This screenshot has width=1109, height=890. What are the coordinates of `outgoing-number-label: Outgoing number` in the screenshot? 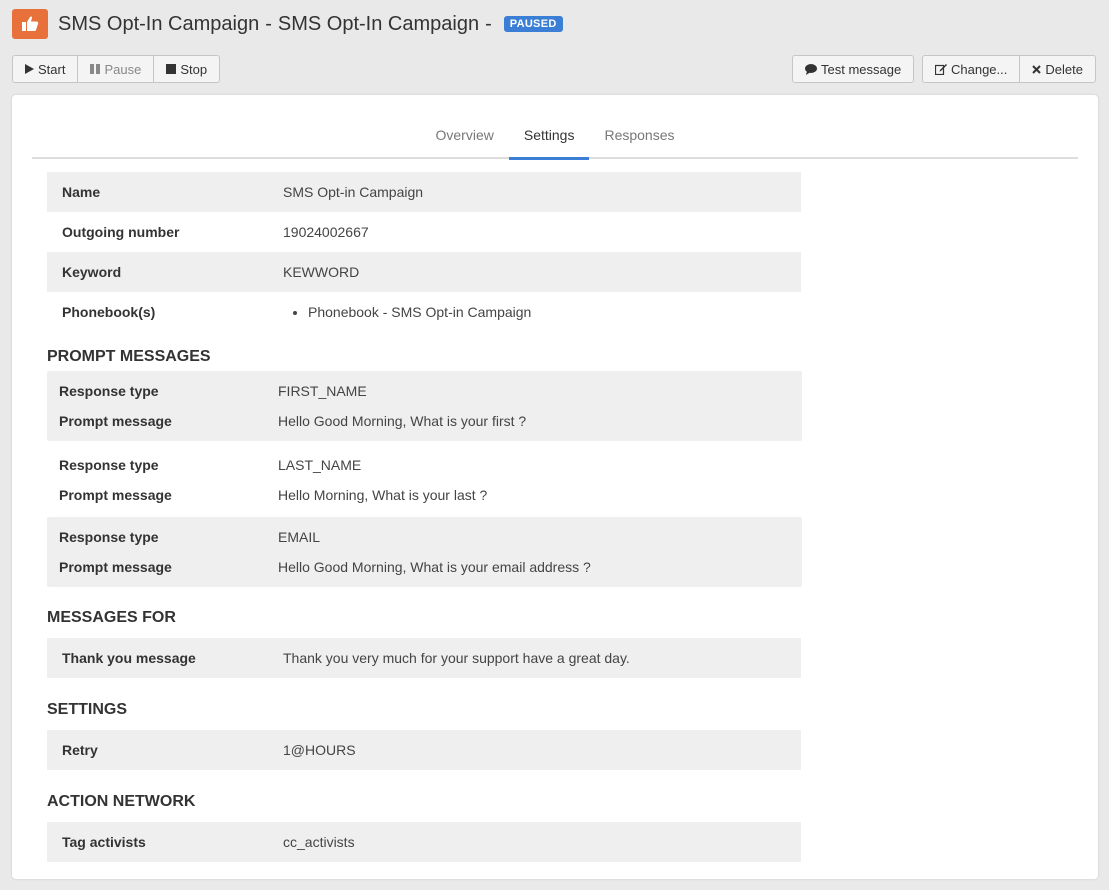 It's located at (121, 232).